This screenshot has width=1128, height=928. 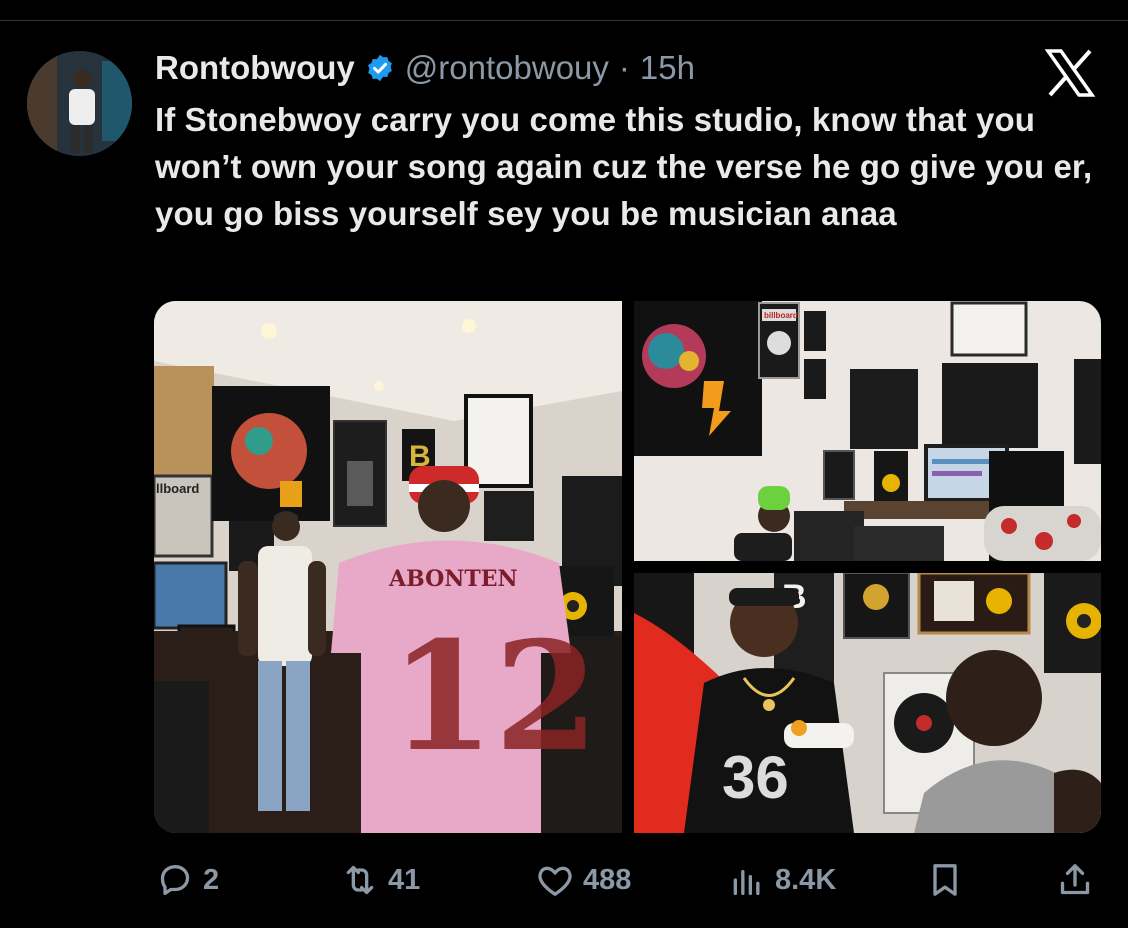 I want to click on verified-badge-icon, so click(x=380, y=68).